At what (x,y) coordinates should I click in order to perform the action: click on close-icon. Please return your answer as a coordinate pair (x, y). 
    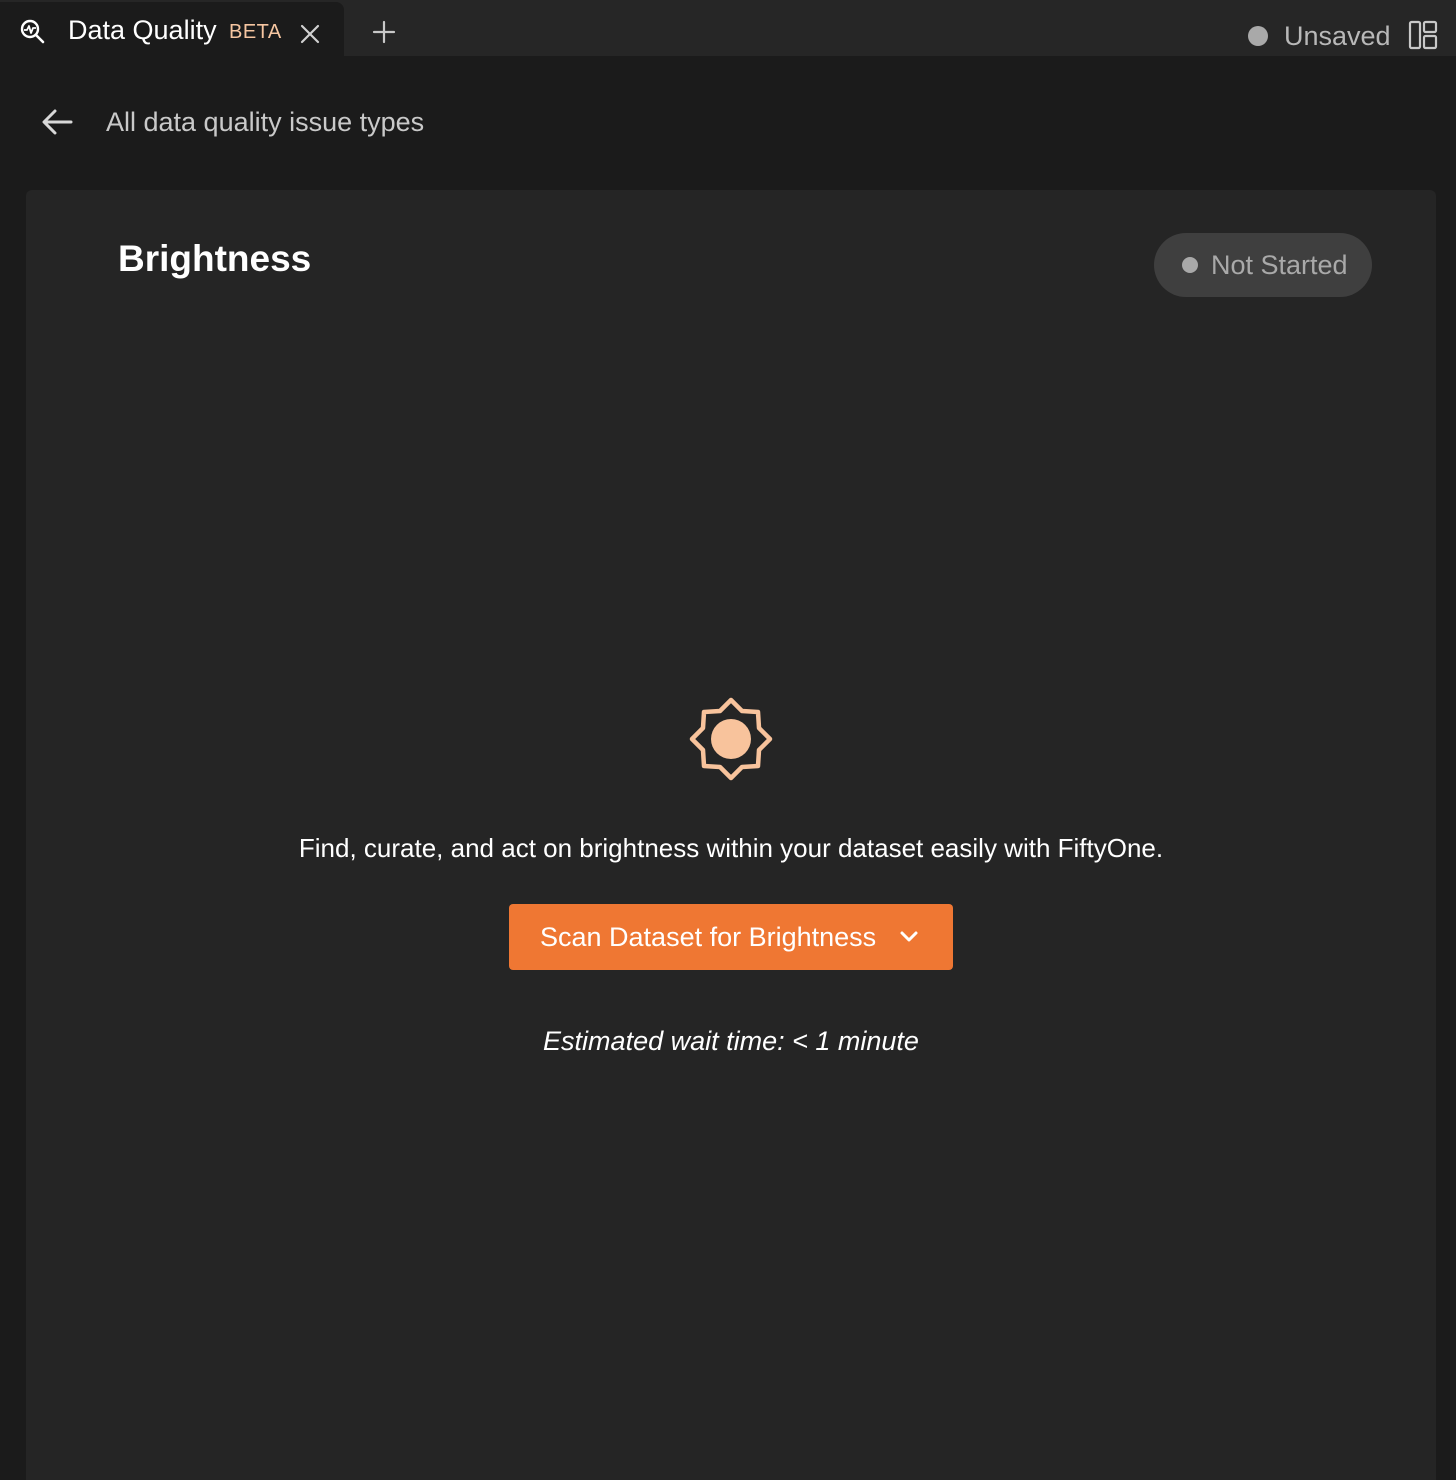
    Looking at the image, I should click on (310, 34).